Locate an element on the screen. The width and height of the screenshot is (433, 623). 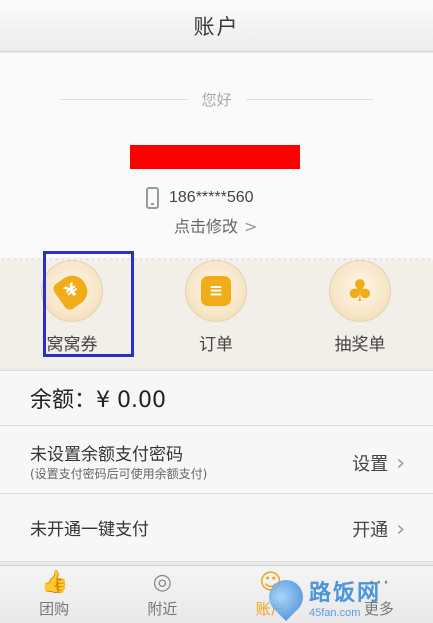
tab-label: 附近 is located at coordinates (162, 609).